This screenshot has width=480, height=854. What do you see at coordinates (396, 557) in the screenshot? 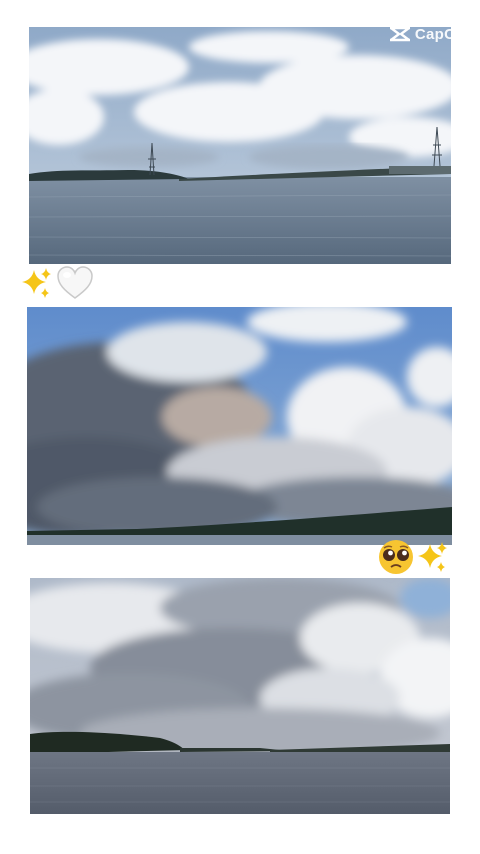
I see `pleading-face-icon` at bounding box center [396, 557].